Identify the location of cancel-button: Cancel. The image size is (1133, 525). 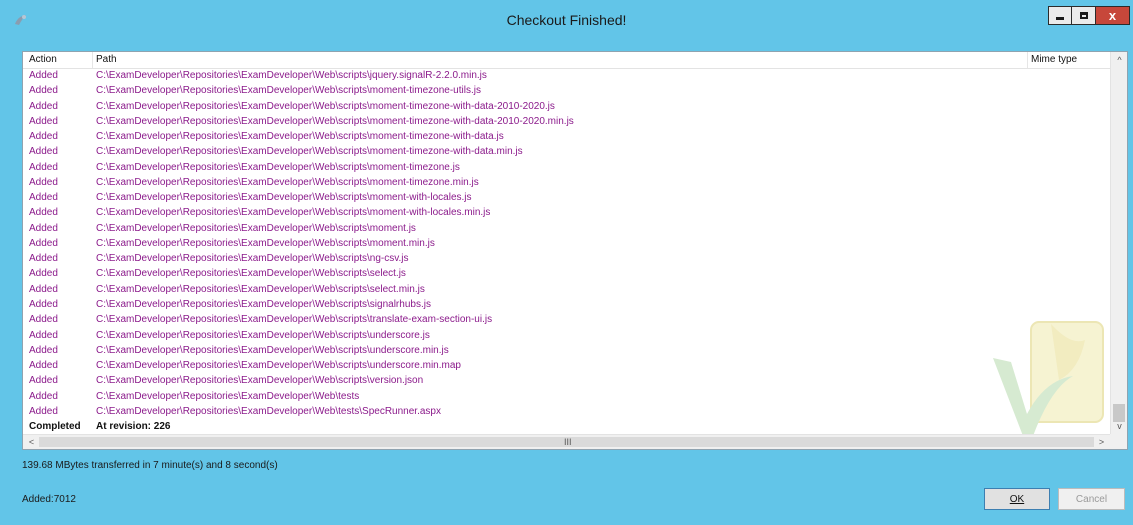
(1091, 499).